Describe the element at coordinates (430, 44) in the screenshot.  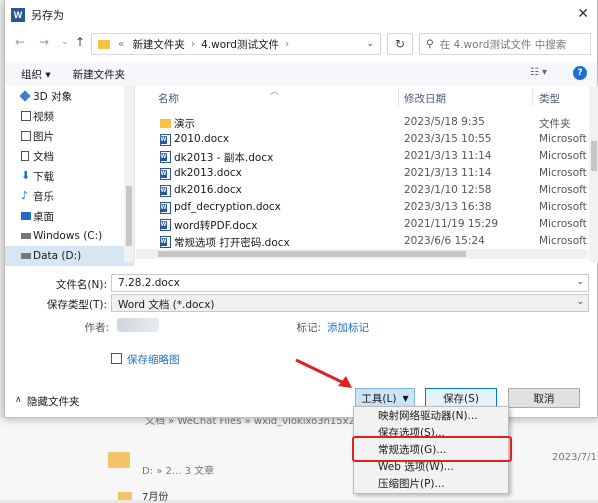
I see `search-icon: ⚲` at that location.